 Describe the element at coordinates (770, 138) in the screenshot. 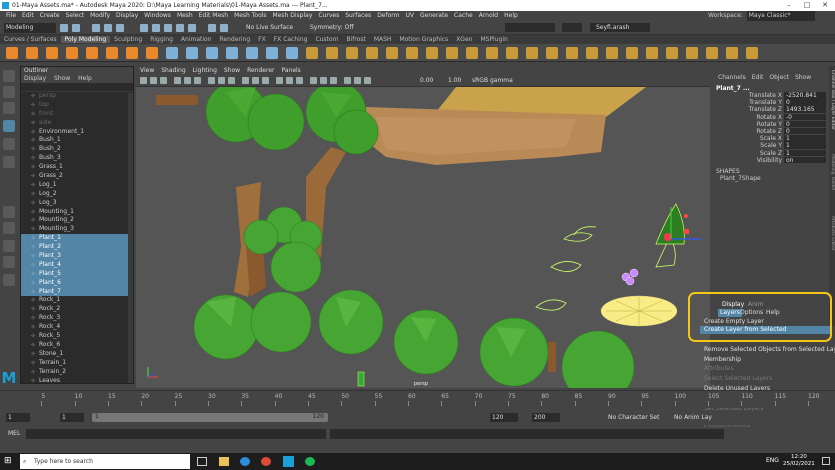

I see `channel-attribute-row: Scale X1` at that location.